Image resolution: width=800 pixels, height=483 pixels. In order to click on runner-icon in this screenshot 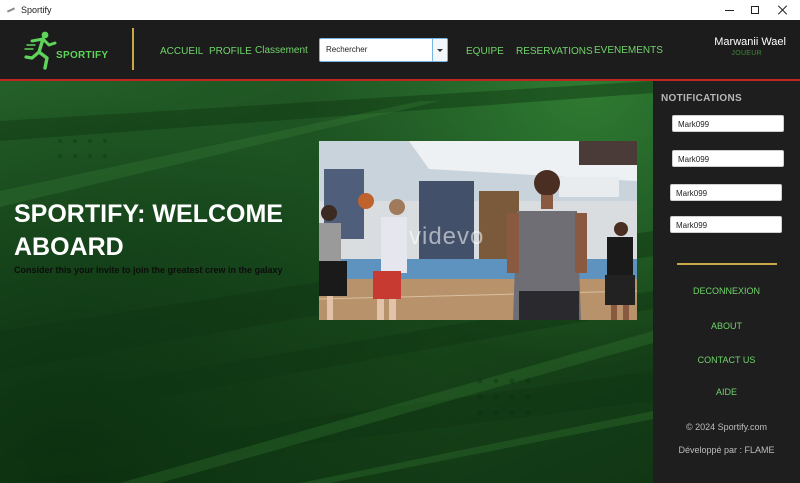, I will do `click(40, 50)`.